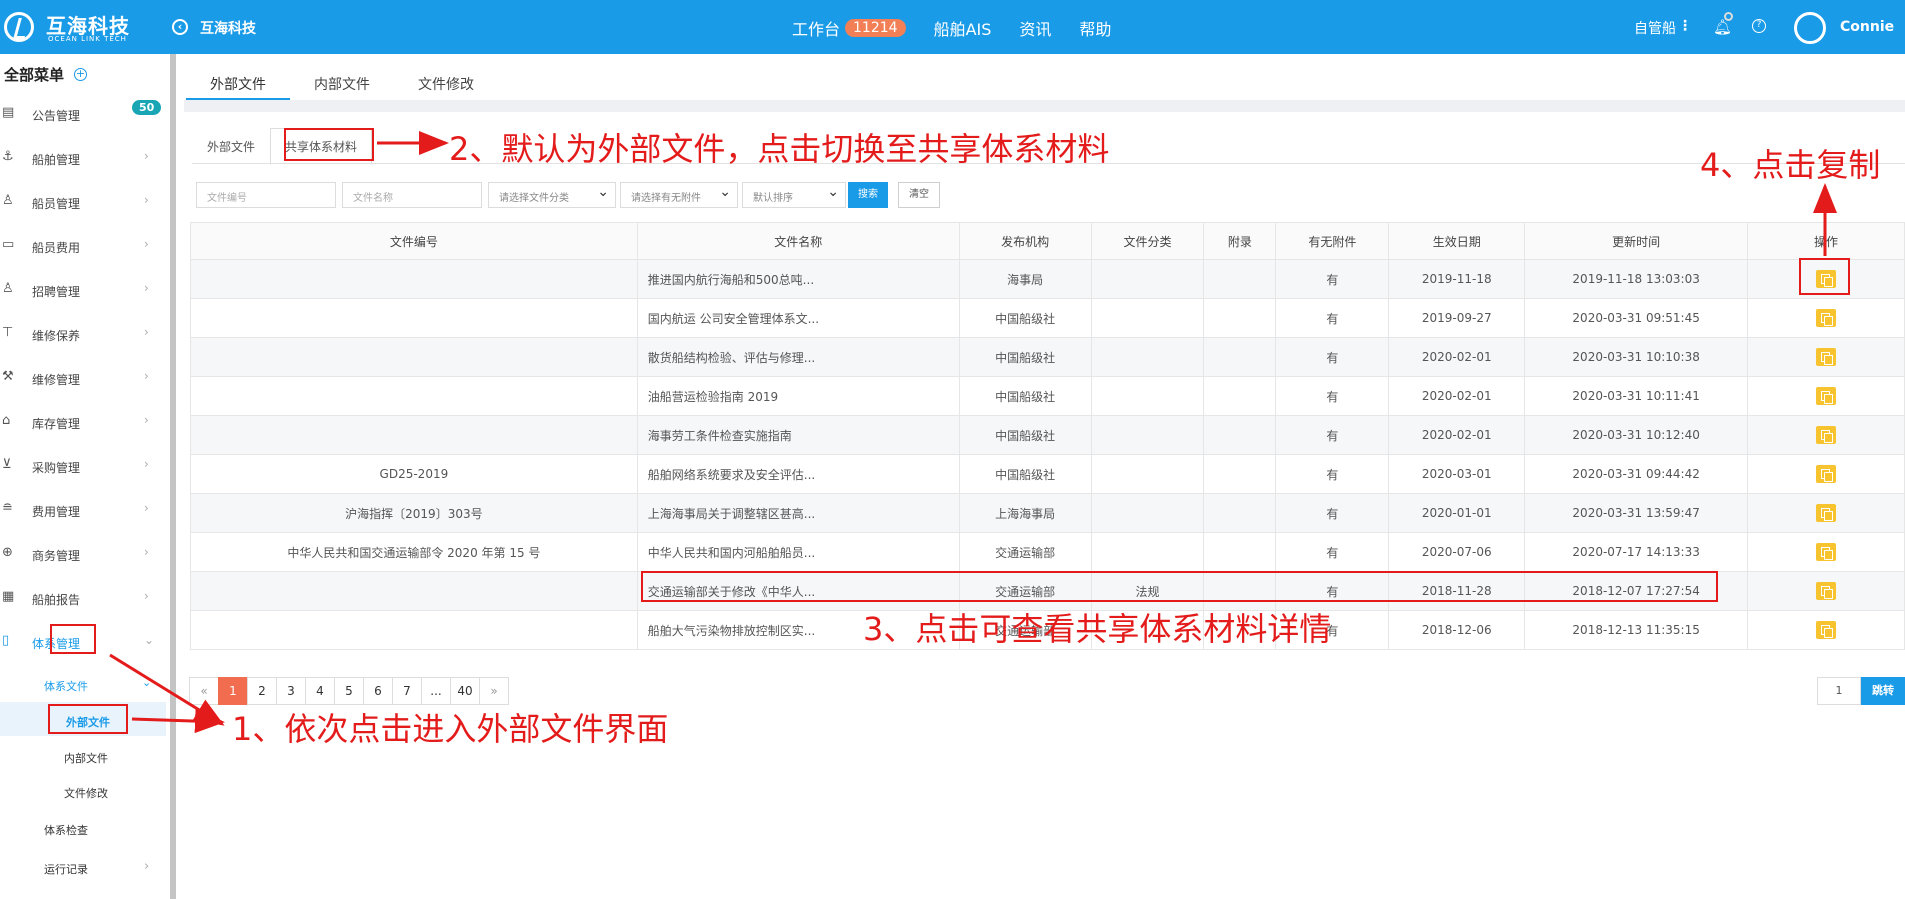 The image size is (1905, 899). I want to click on category-select: 请选择文件分类, so click(552, 195).